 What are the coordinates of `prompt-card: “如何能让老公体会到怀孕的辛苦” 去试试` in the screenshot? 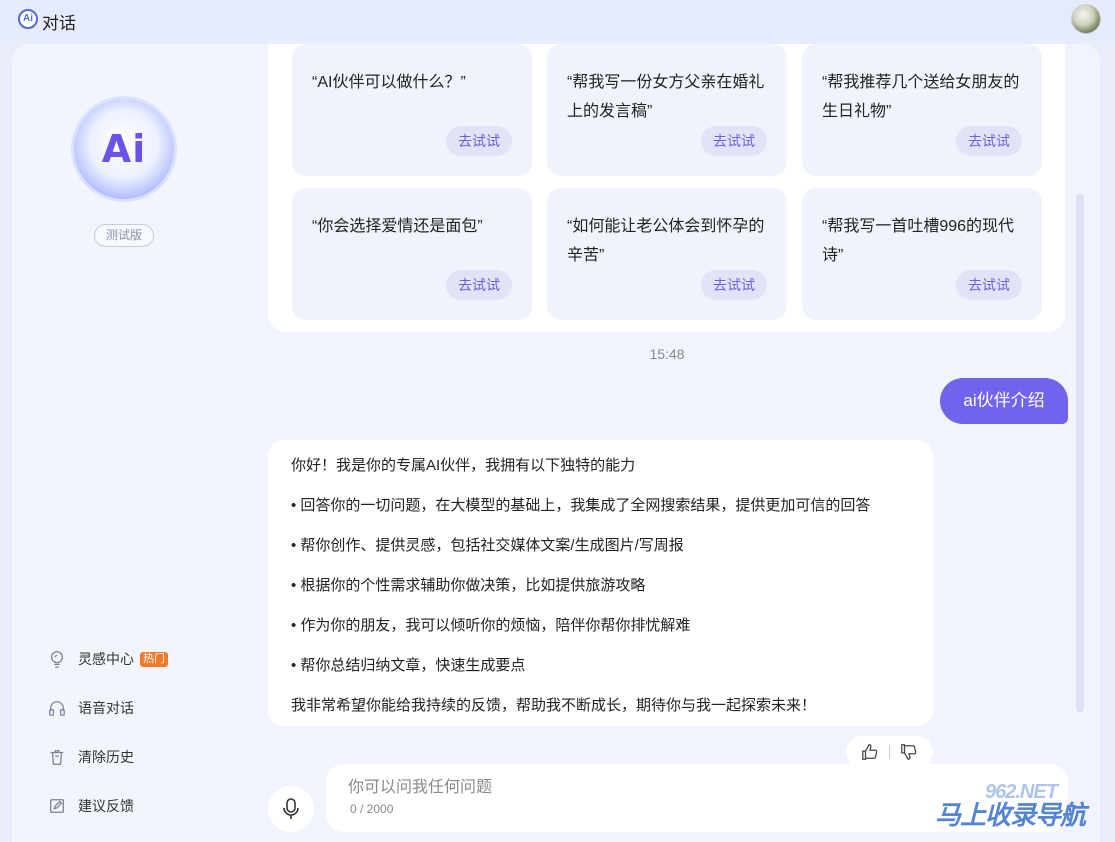 It's located at (667, 254).